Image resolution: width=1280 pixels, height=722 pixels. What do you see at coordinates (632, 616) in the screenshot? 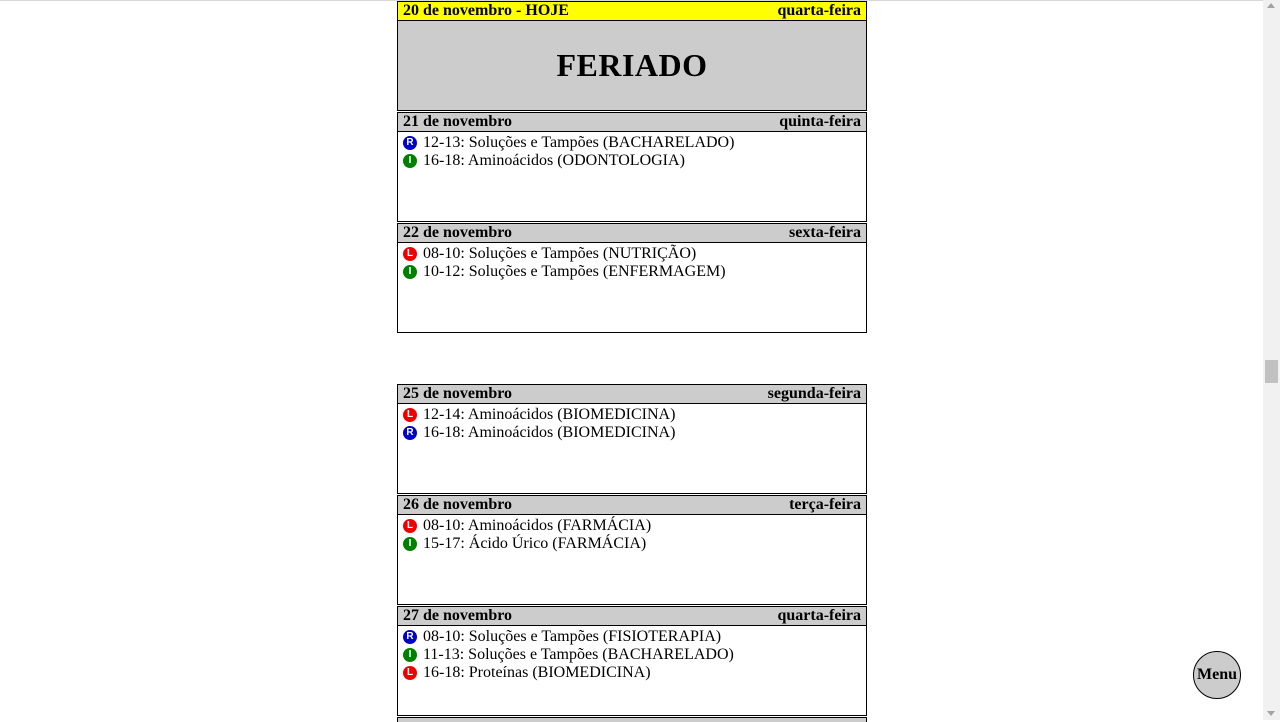
I see `day-header: 27 de novembro quarta-feira` at bounding box center [632, 616].